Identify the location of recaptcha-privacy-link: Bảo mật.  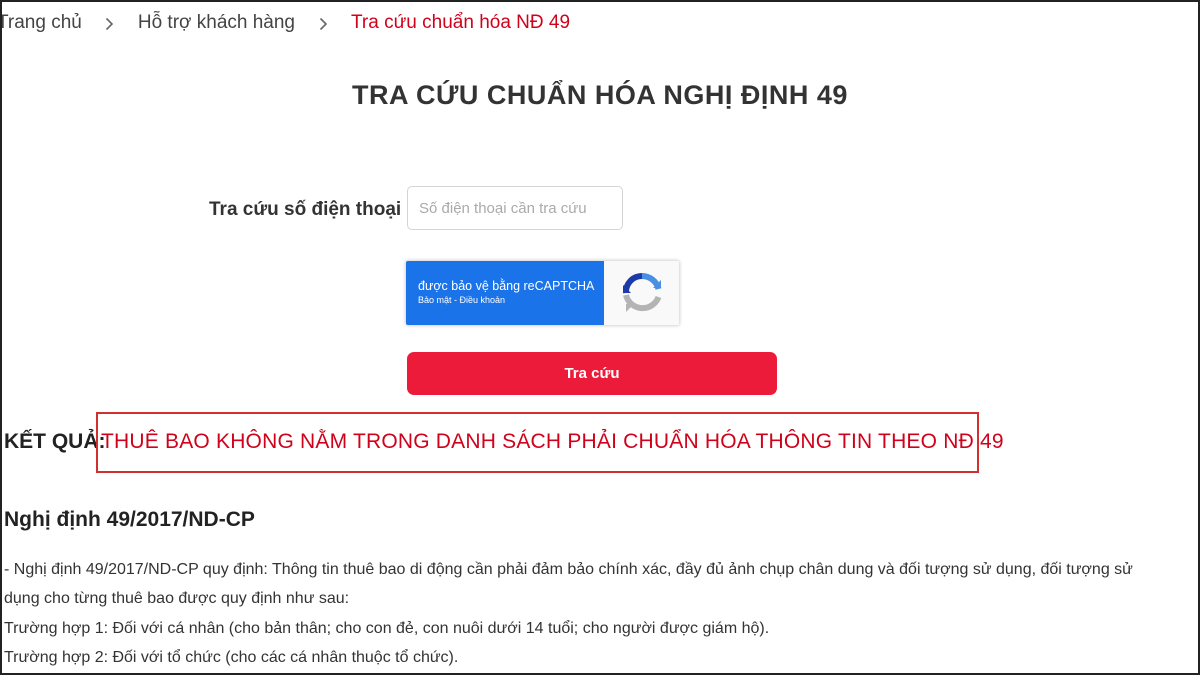
(435, 300).